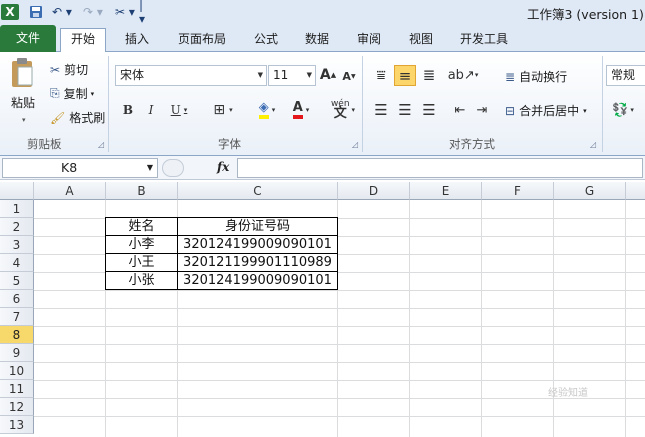 The image size is (645, 437). I want to click on wrap-text-button: ≣ 自动换行, so click(536, 76).